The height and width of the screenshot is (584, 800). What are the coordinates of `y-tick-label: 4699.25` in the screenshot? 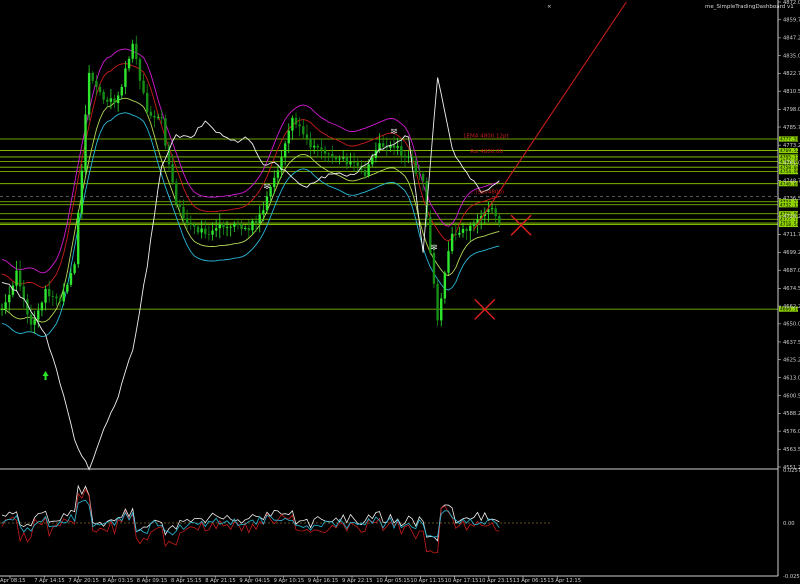 It's located at (791, 253).